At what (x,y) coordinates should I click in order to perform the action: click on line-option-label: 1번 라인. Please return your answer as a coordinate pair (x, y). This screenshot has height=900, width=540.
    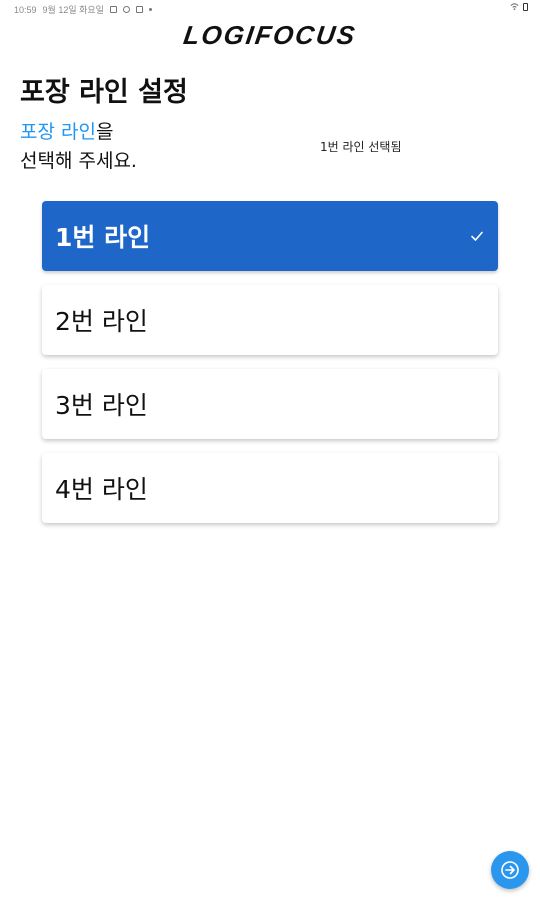
    Looking at the image, I should click on (103, 237).